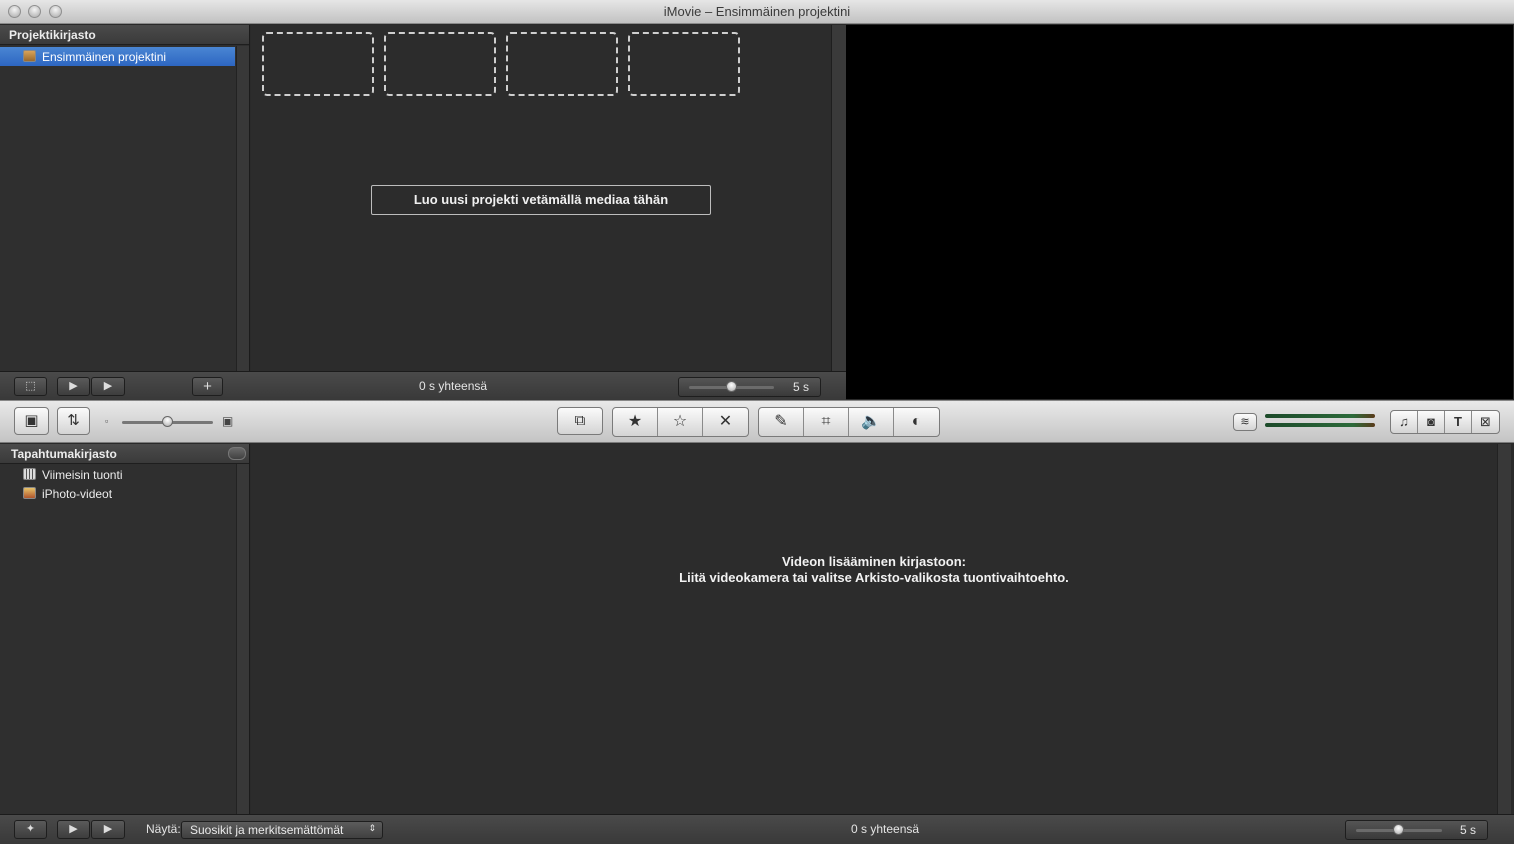 The image size is (1514, 844). I want to click on crop-icon: ⌗, so click(826, 422).